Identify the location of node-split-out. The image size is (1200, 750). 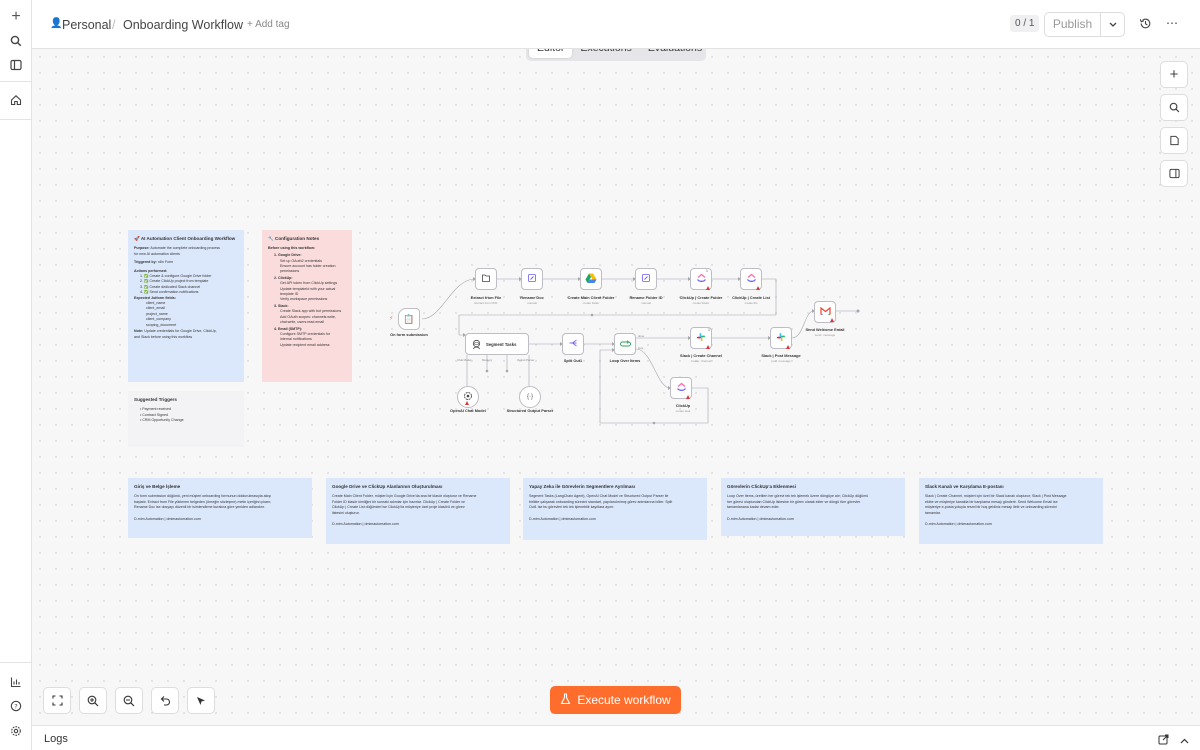
(573, 344).